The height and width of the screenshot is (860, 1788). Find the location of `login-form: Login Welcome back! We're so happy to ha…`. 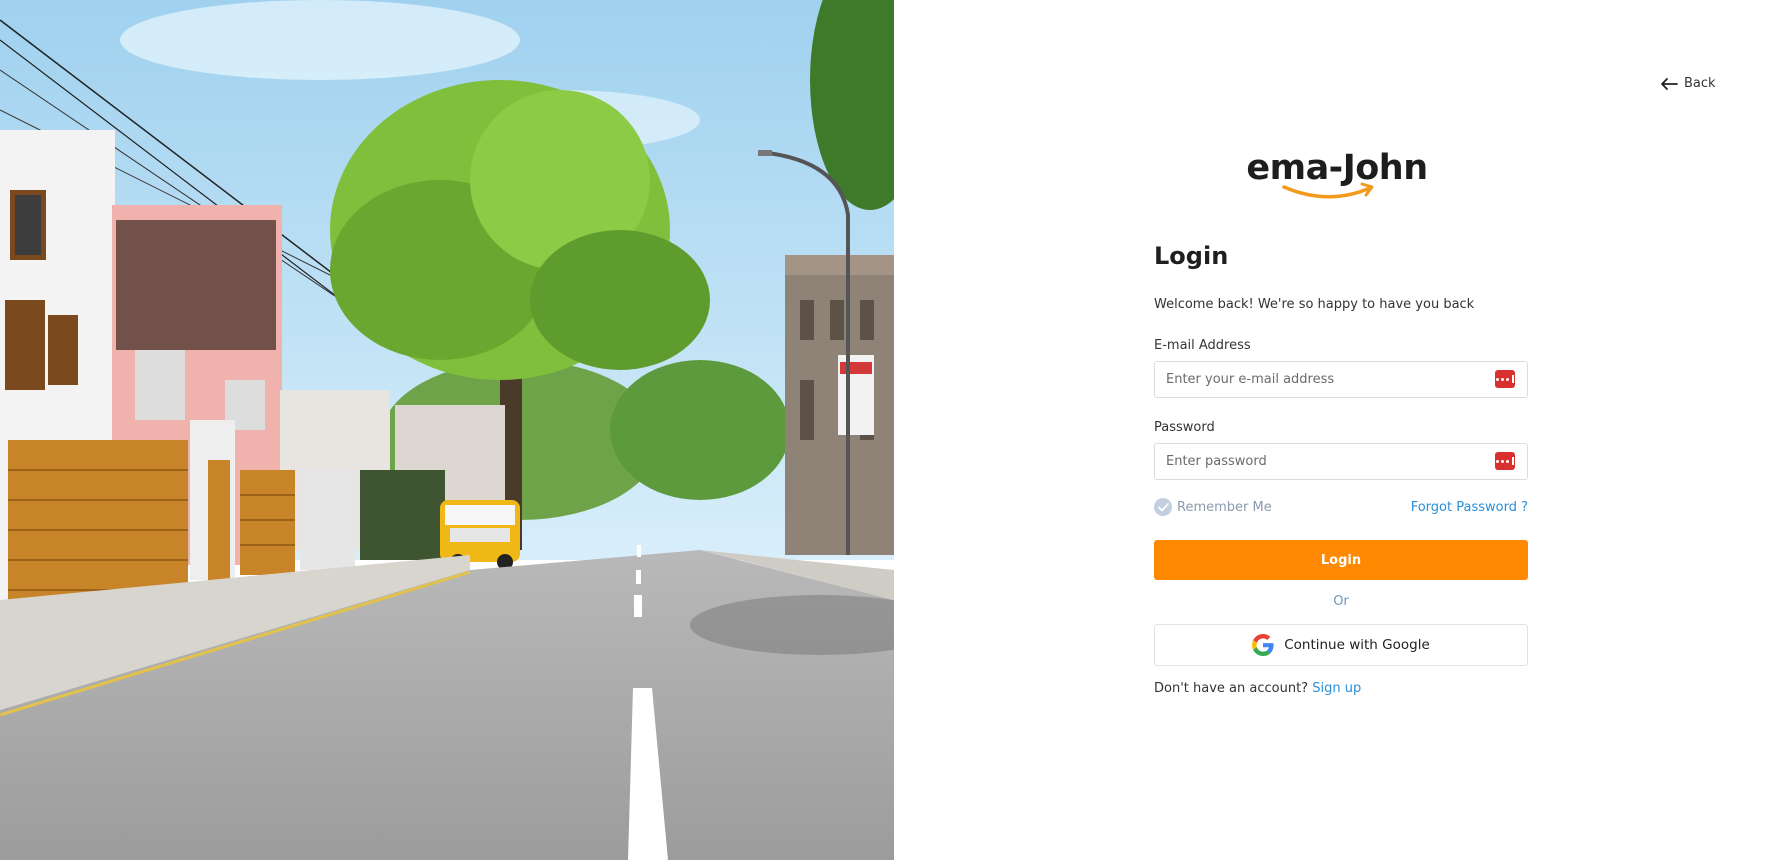

login-form: Login Welcome back! We're so happy to ha… is located at coordinates (1341, 467).